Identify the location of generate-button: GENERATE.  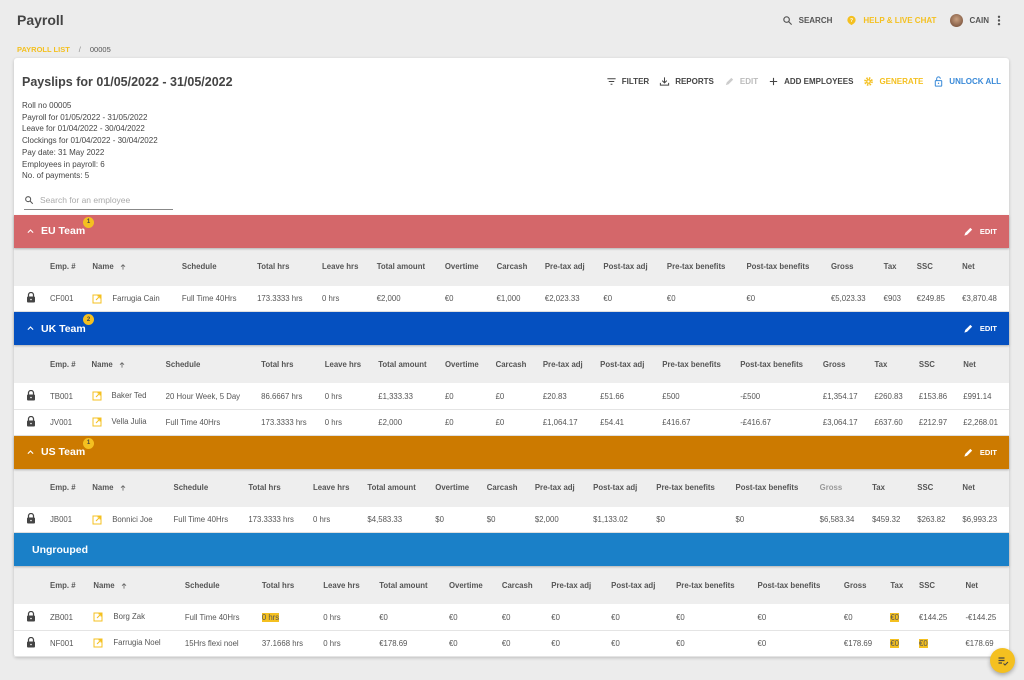
(893, 81).